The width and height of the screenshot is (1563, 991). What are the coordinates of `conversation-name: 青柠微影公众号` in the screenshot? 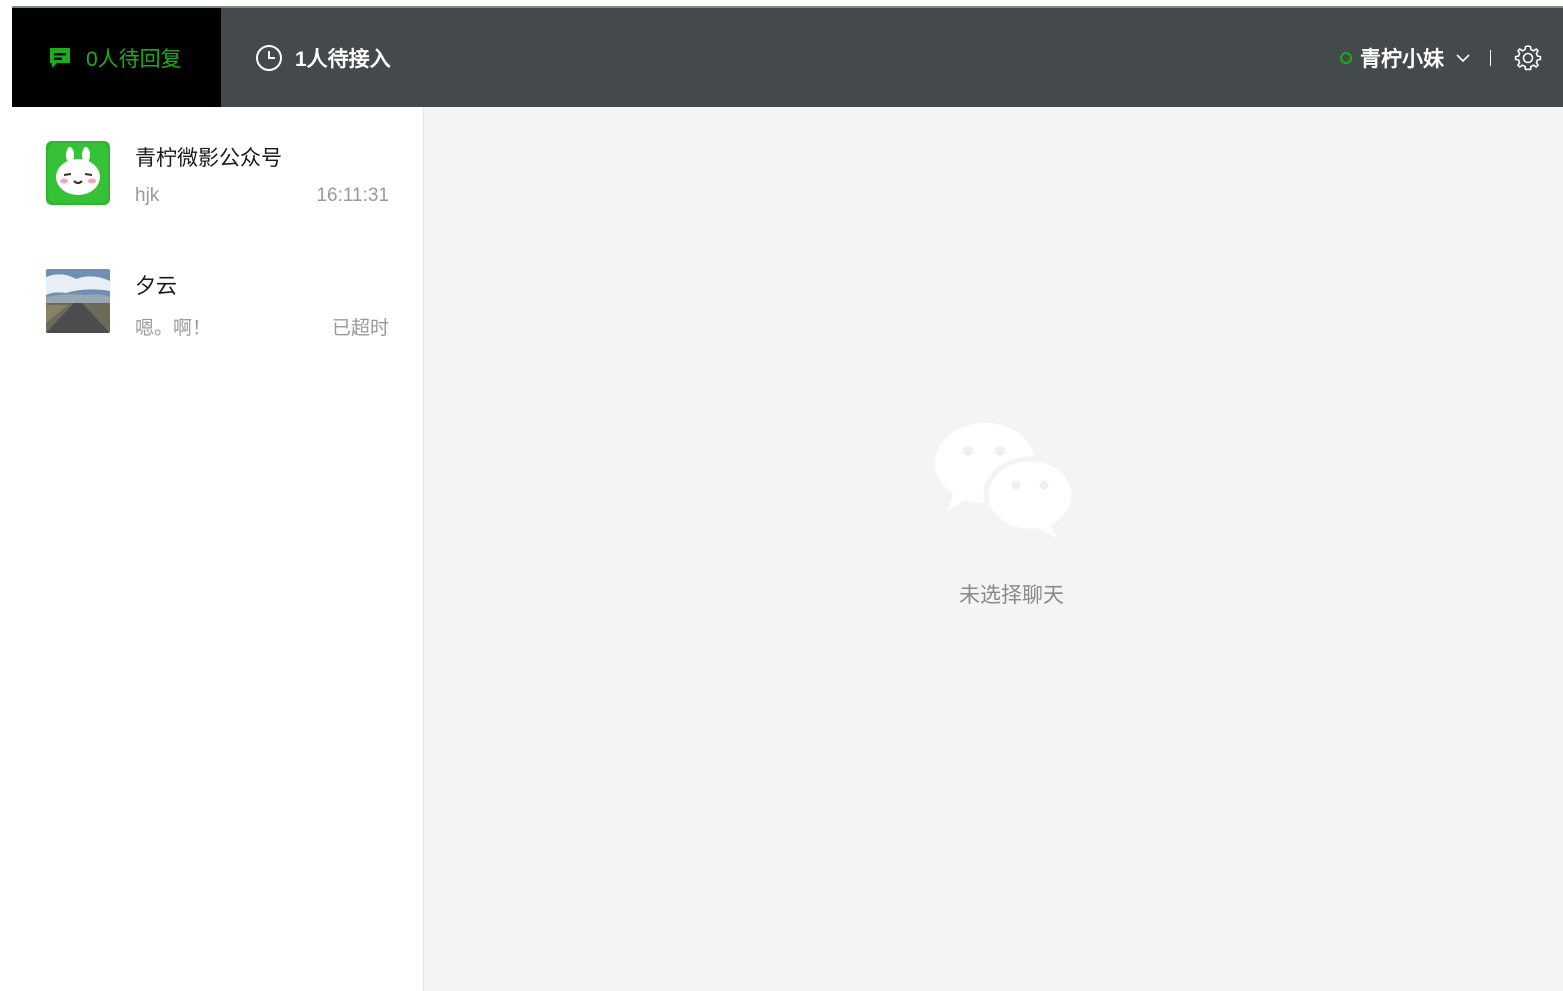 It's located at (208, 158).